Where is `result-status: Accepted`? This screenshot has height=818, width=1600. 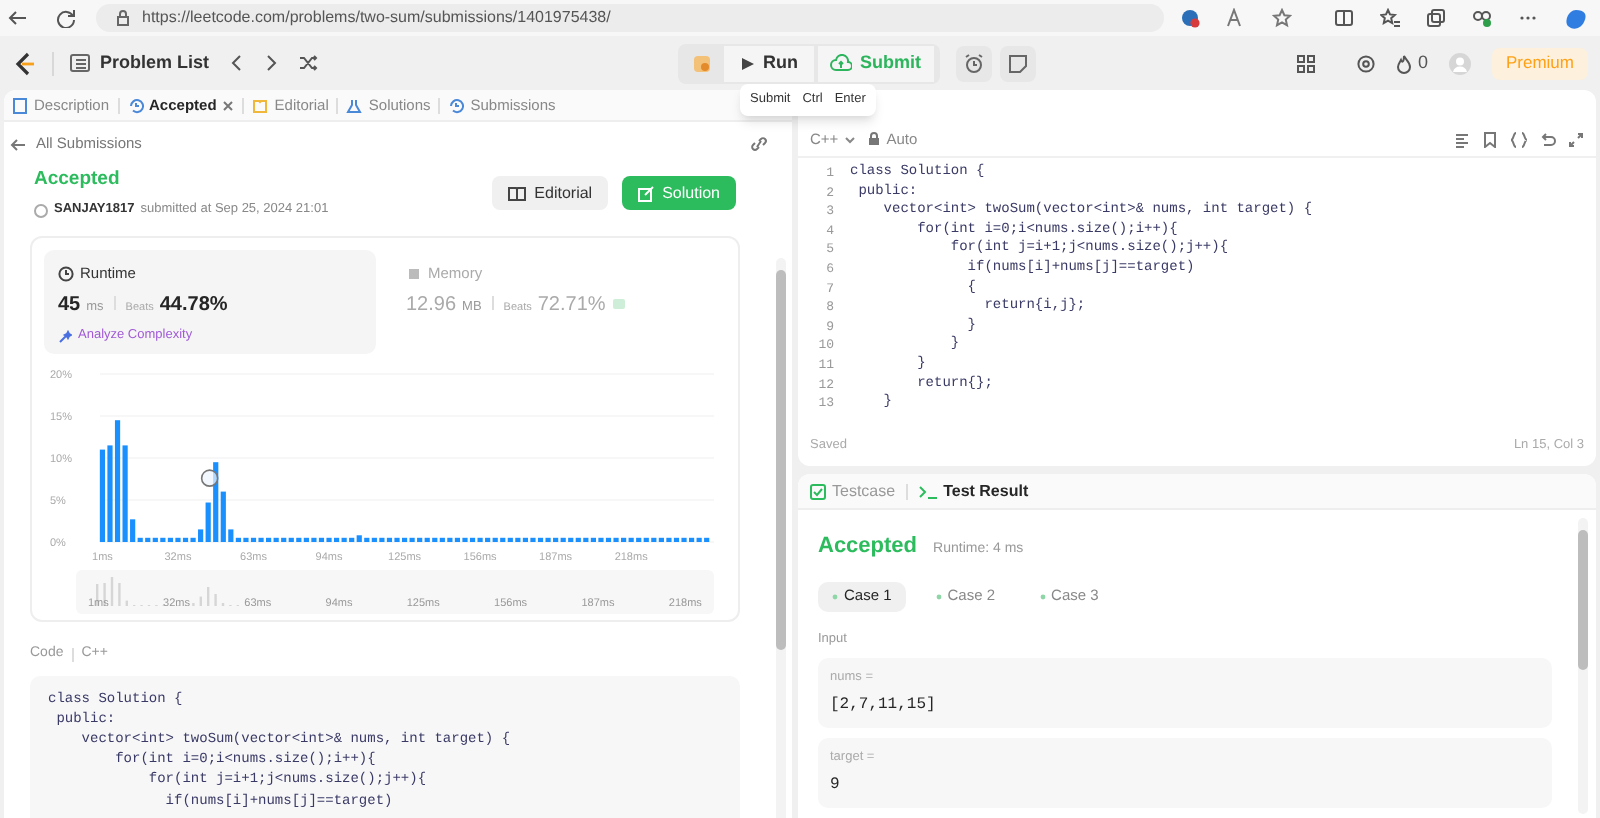
result-status: Accepted is located at coordinates (868, 547).